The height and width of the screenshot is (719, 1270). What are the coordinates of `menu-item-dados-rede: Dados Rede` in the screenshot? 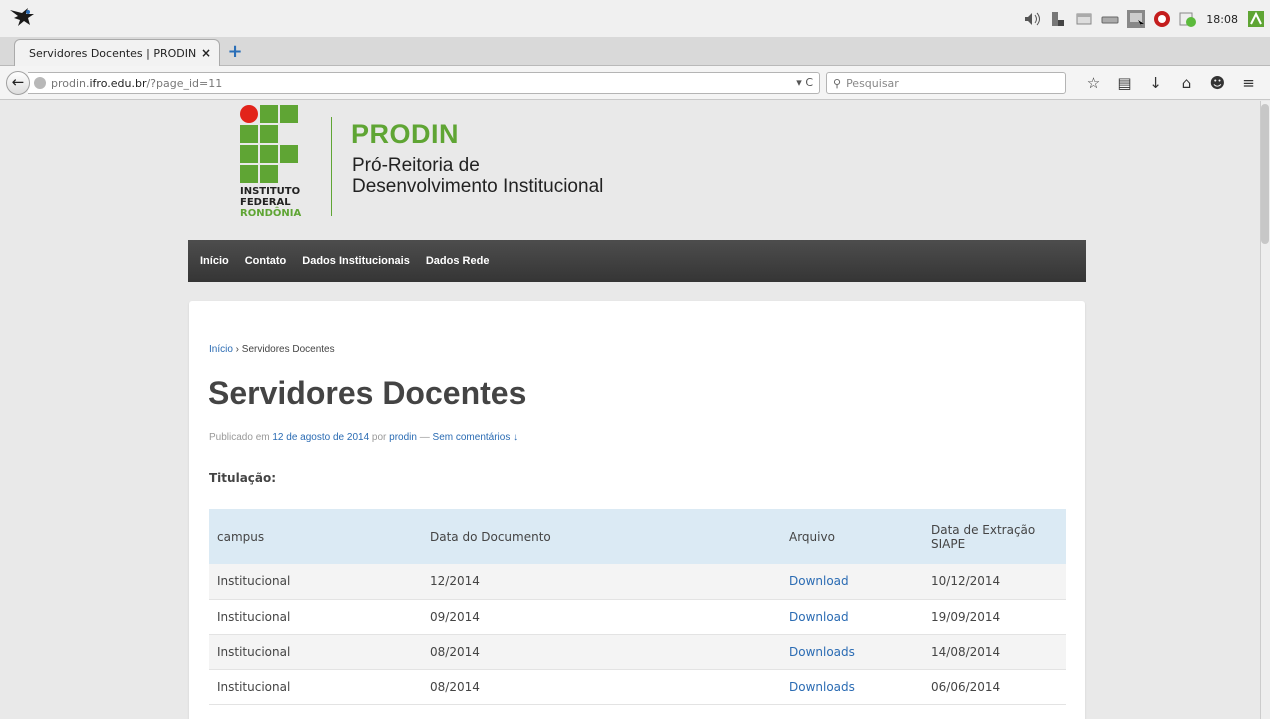 It's located at (458, 261).